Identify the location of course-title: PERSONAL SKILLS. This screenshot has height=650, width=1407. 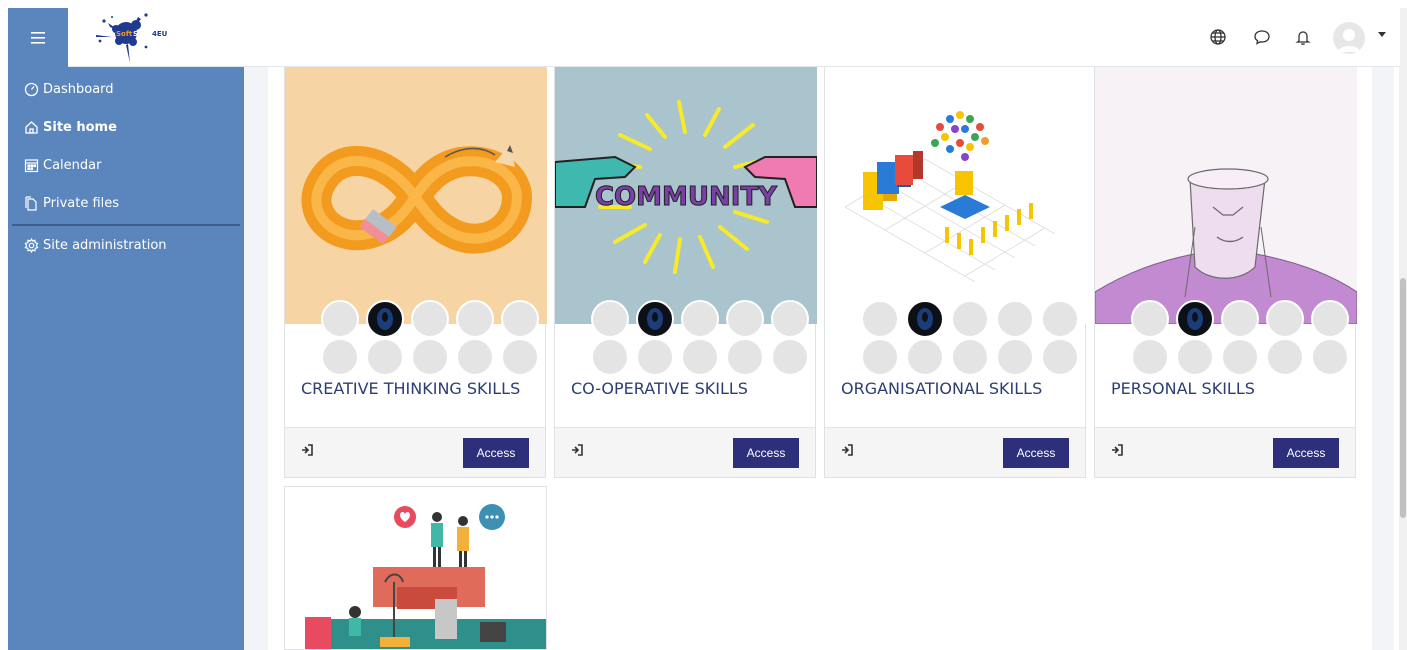
(1183, 388).